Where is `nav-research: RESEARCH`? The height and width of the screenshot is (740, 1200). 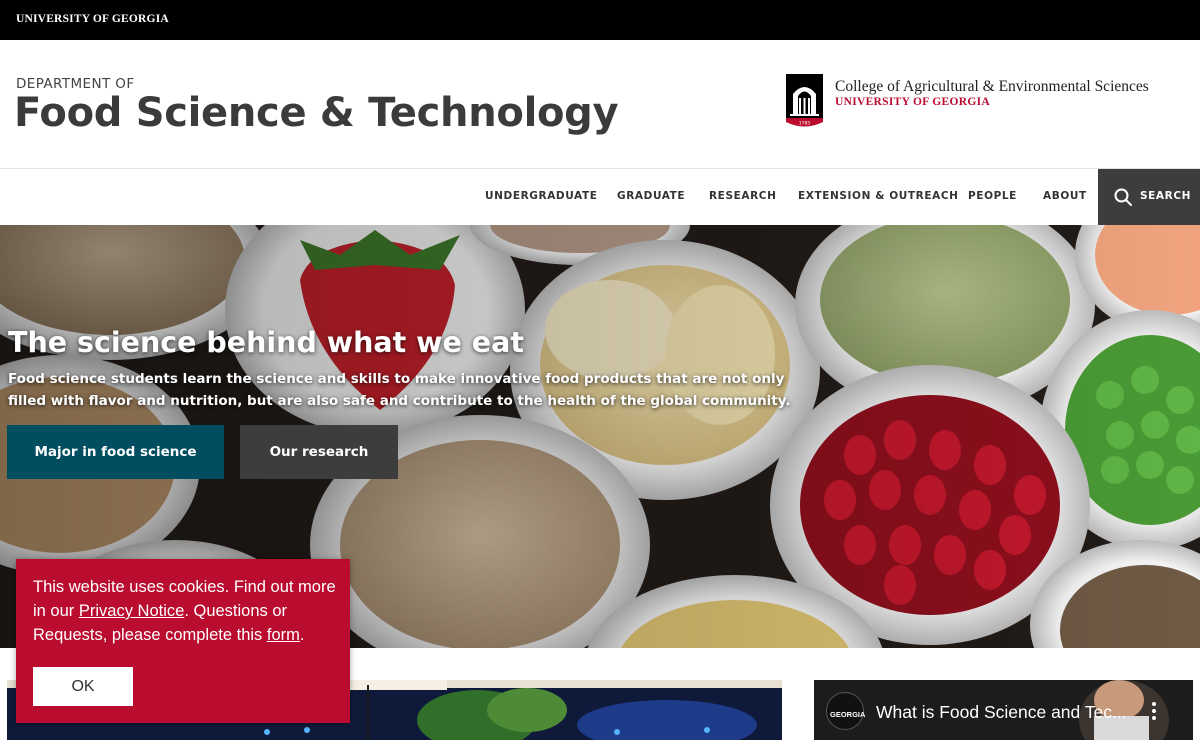
nav-research: RESEARCH is located at coordinates (743, 196).